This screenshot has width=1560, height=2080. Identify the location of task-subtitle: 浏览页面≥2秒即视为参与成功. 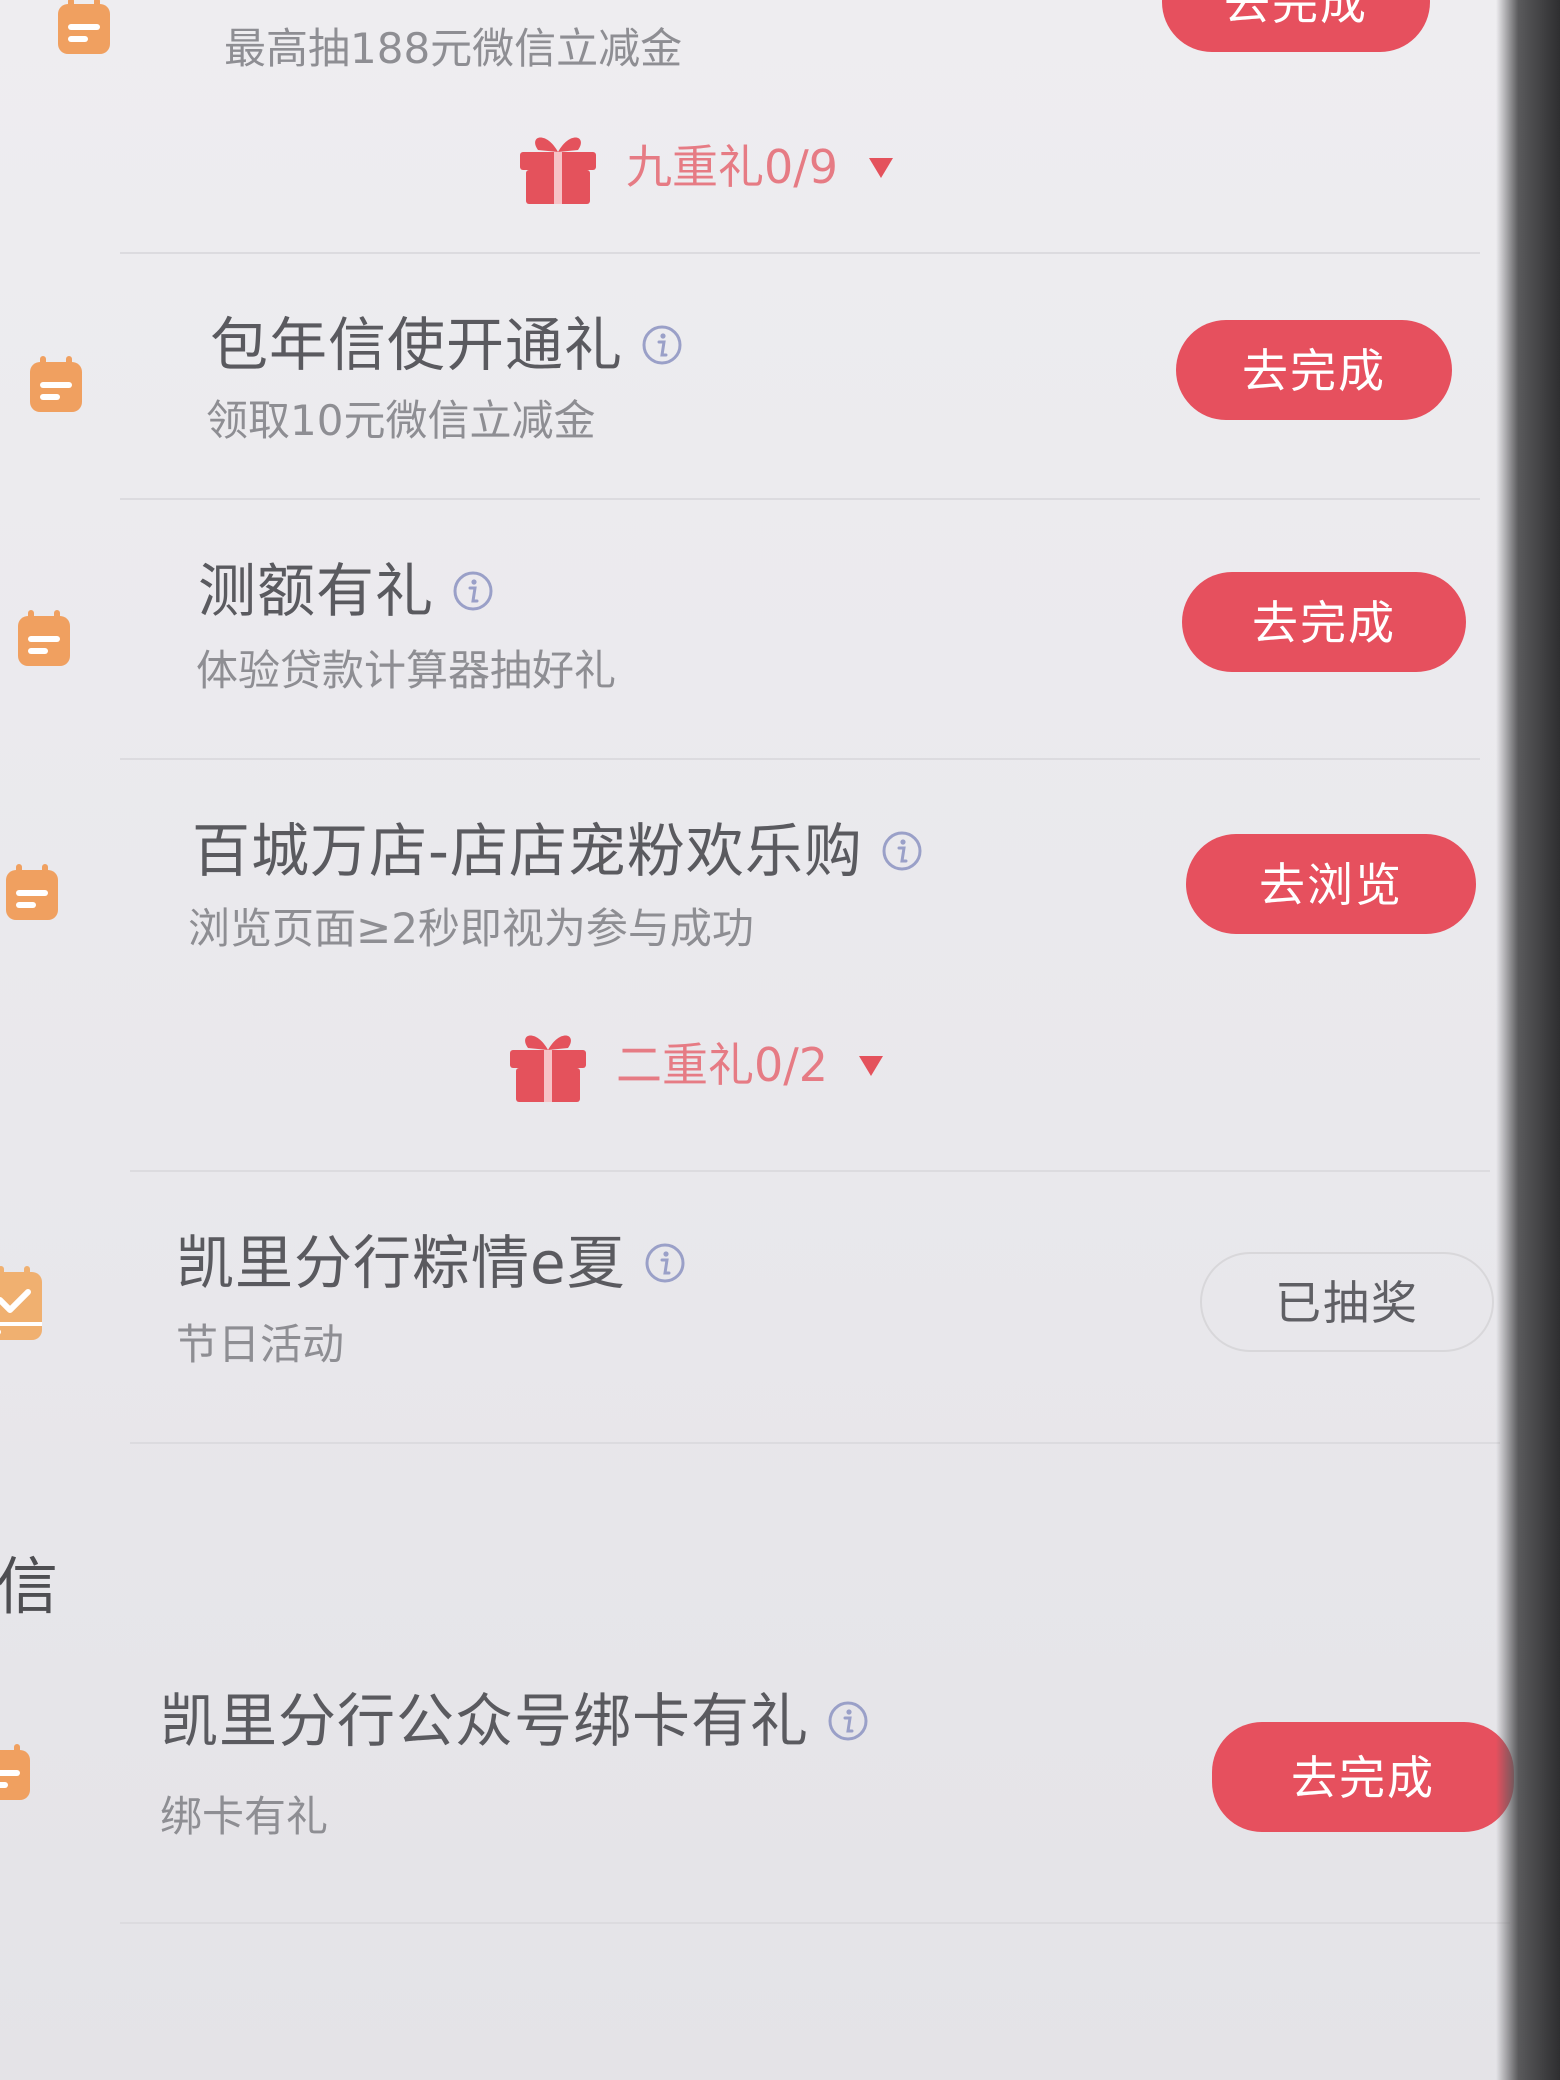
(471, 928).